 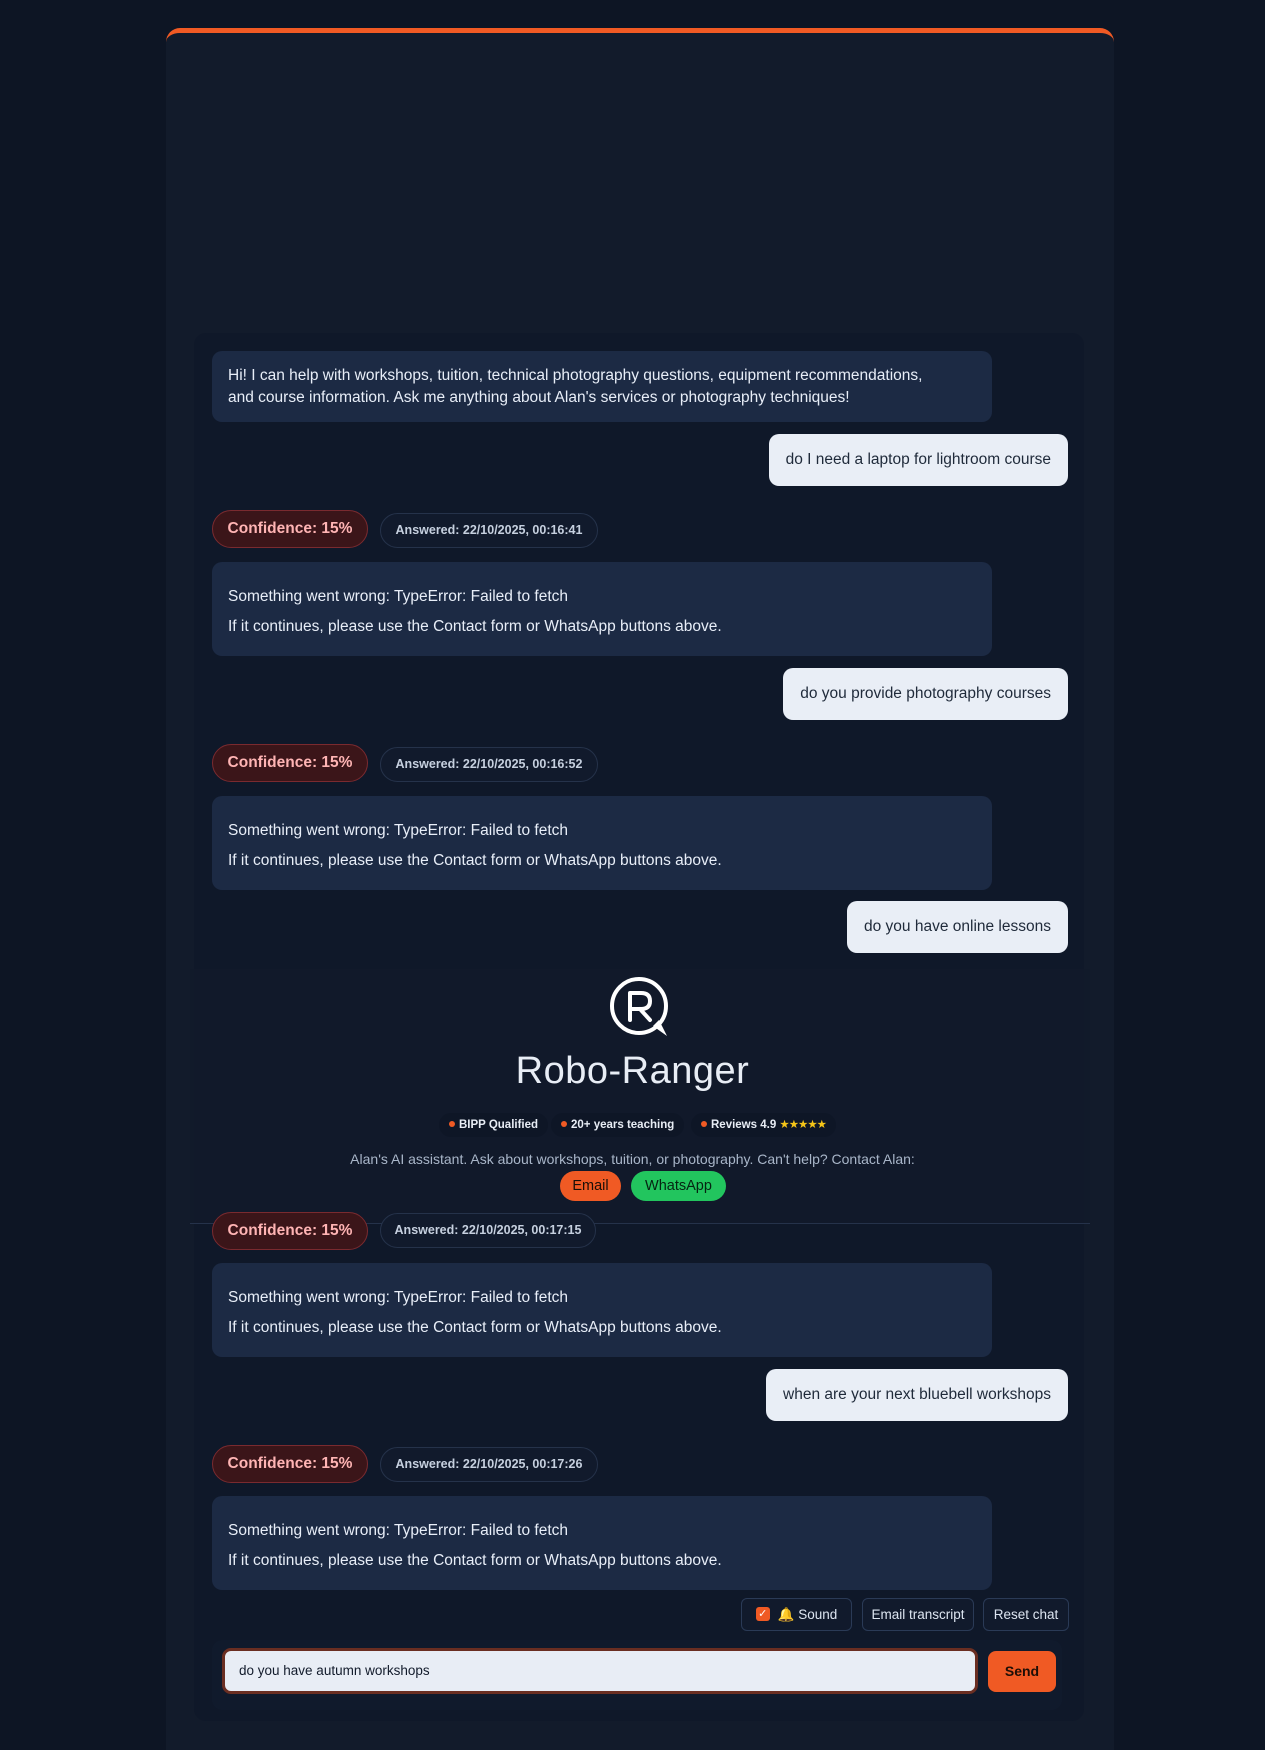 What do you see at coordinates (818, 1614) in the screenshot?
I see `sound-label: Sound` at bounding box center [818, 1614].